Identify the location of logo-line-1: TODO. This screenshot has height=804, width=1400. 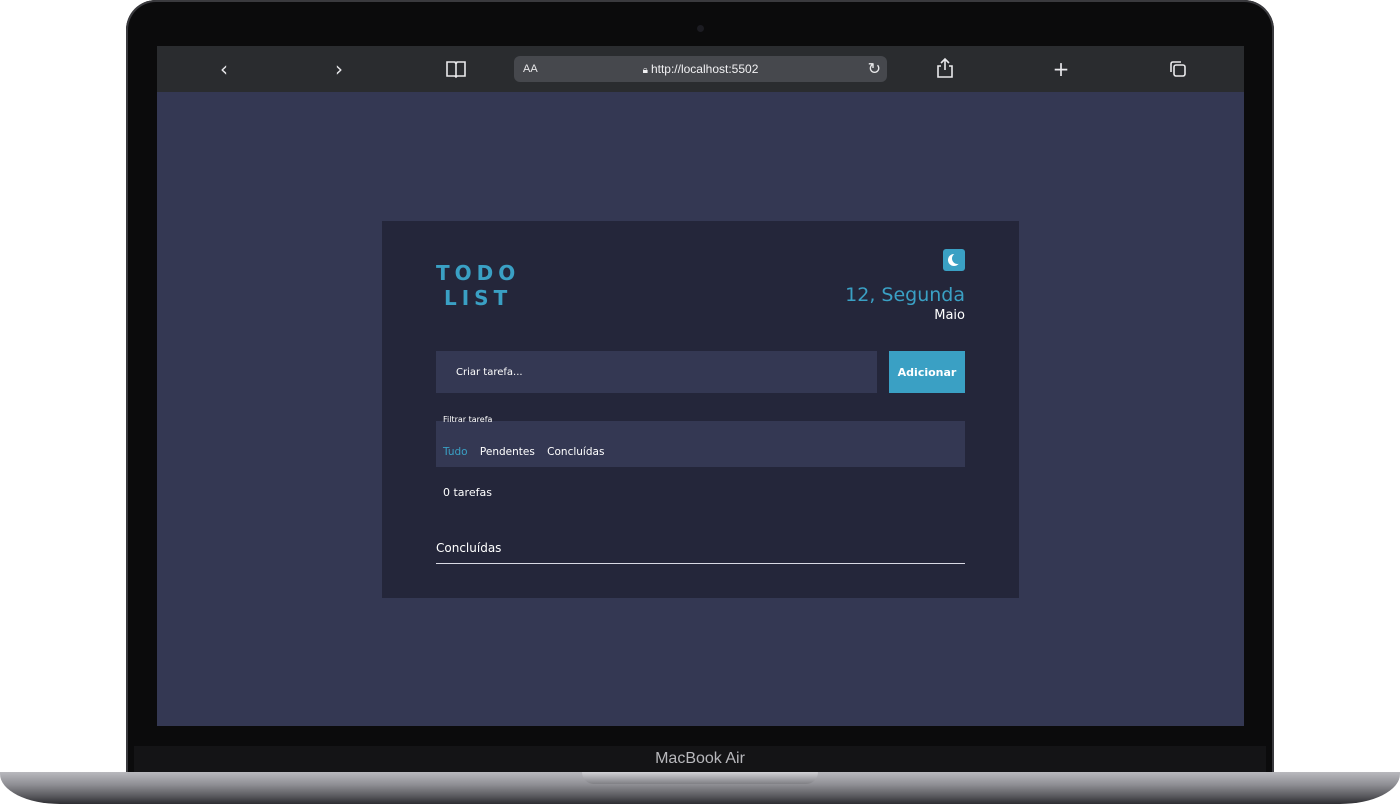
(478, 273).